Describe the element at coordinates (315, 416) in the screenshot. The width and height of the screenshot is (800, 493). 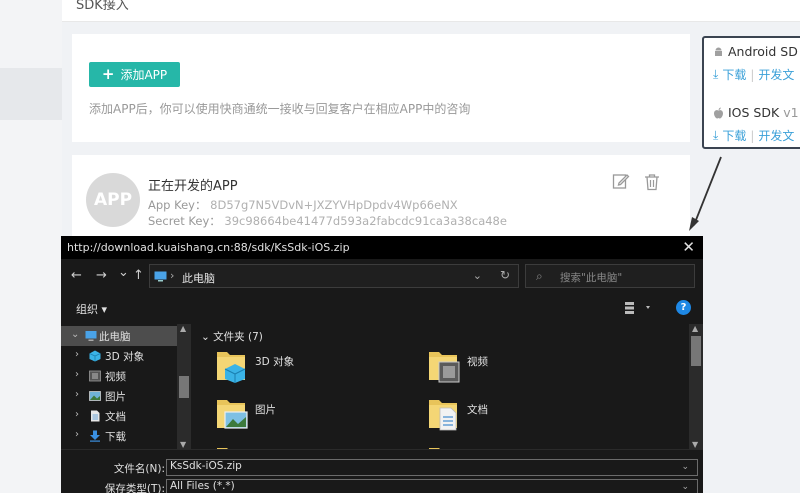
I see `folder-pictures: 图片` at that location.